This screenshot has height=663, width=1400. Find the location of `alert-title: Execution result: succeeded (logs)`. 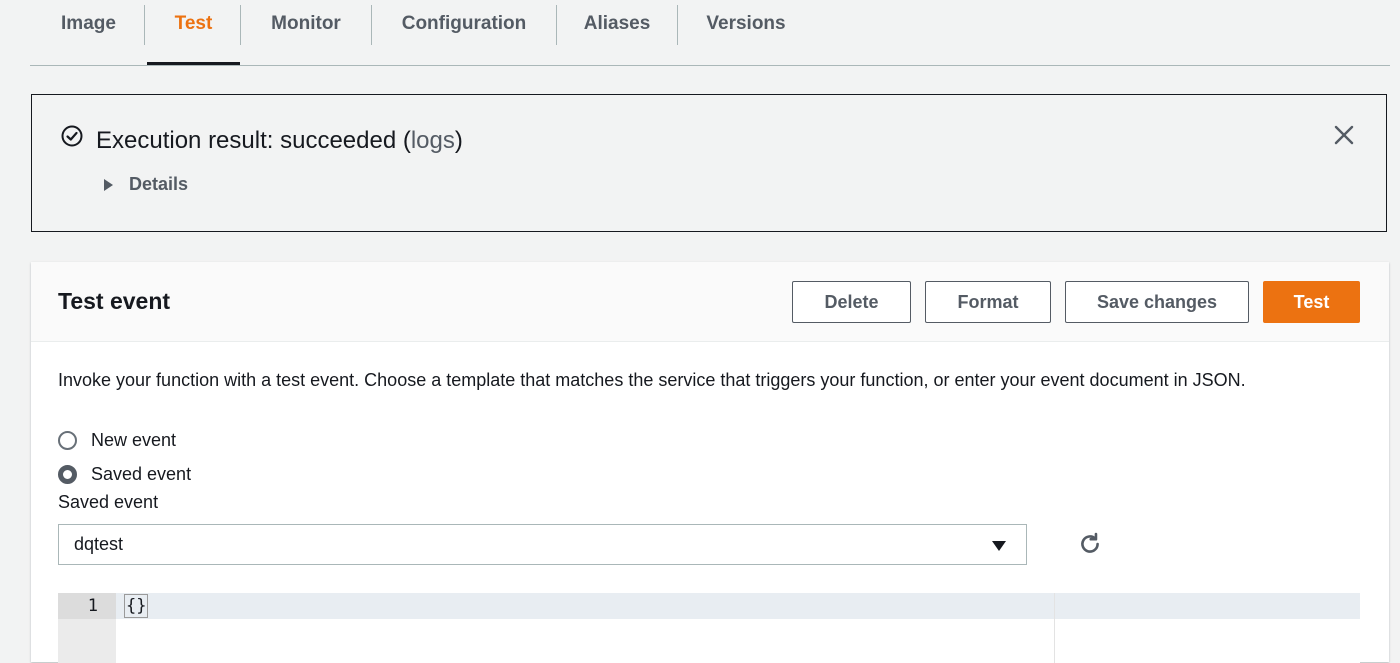

alert-title: Execution result: succeeded (logs) is located at coordinates (279, 141).